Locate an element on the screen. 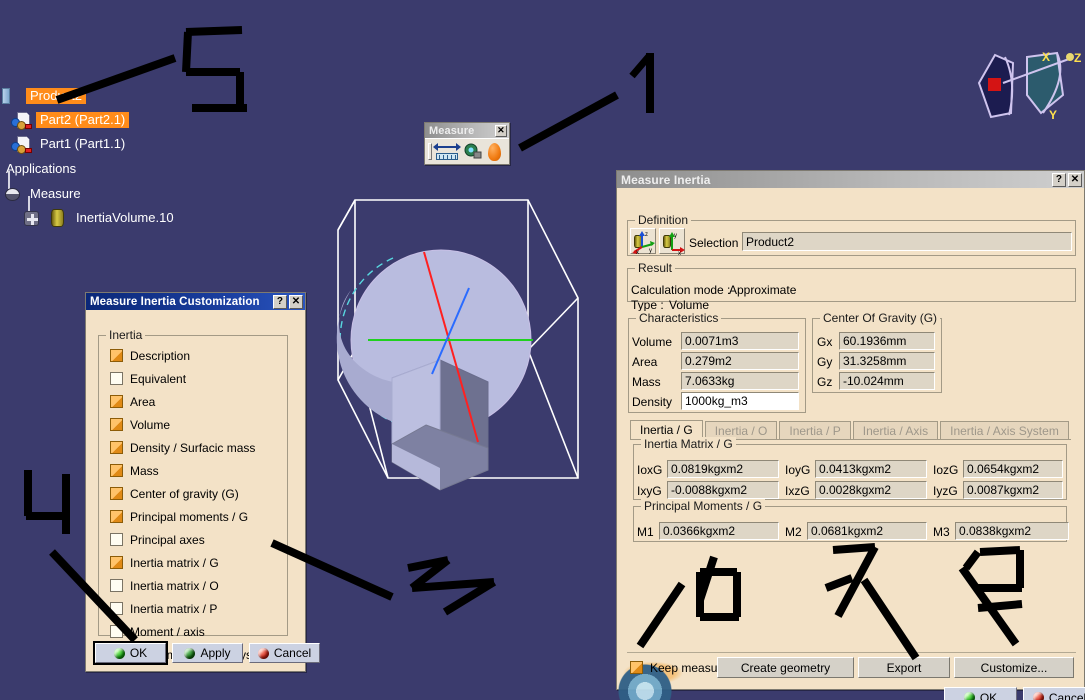  tab-inertia-axis: Inertia / Axis is located at coordinates (895, 430).